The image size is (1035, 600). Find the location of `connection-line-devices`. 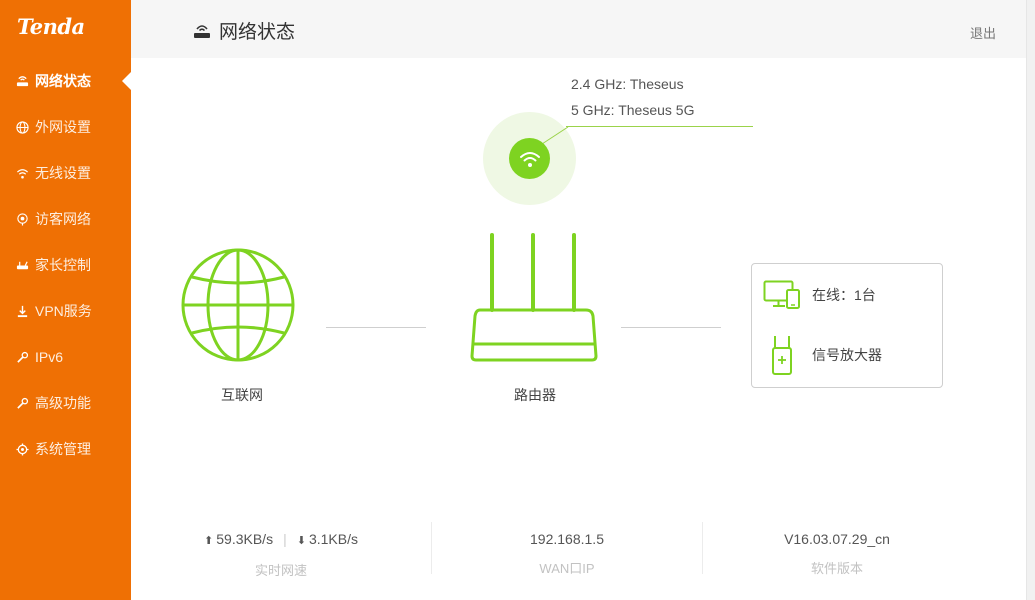

connection-line-devices is located at coordinates (671, 327).